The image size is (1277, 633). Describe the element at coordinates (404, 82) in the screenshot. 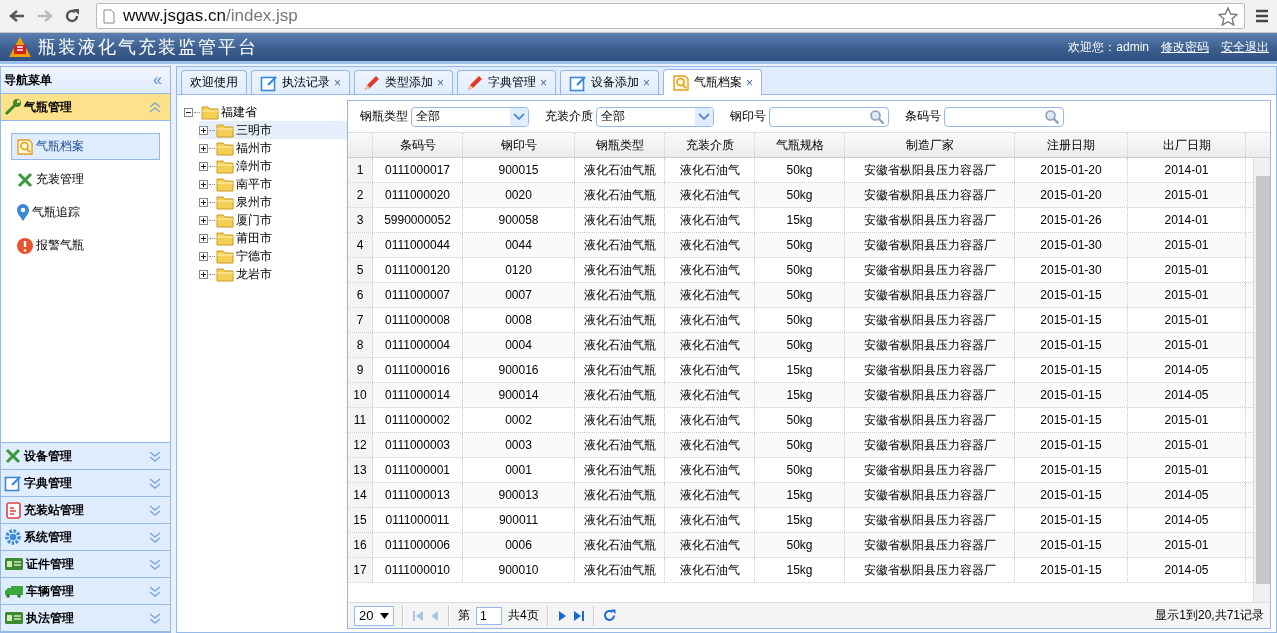

I see `tab: 类型添加 ×` at that location.